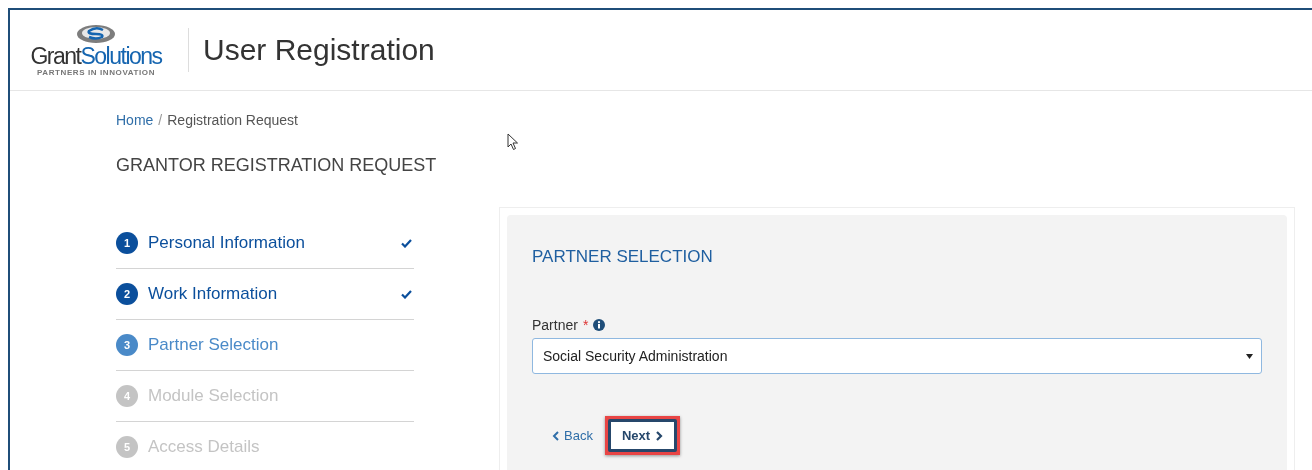  What do you see at coordinates (585, 325) in the screenshot?
I see `required-mark: *` at bounding box center [585, 325].